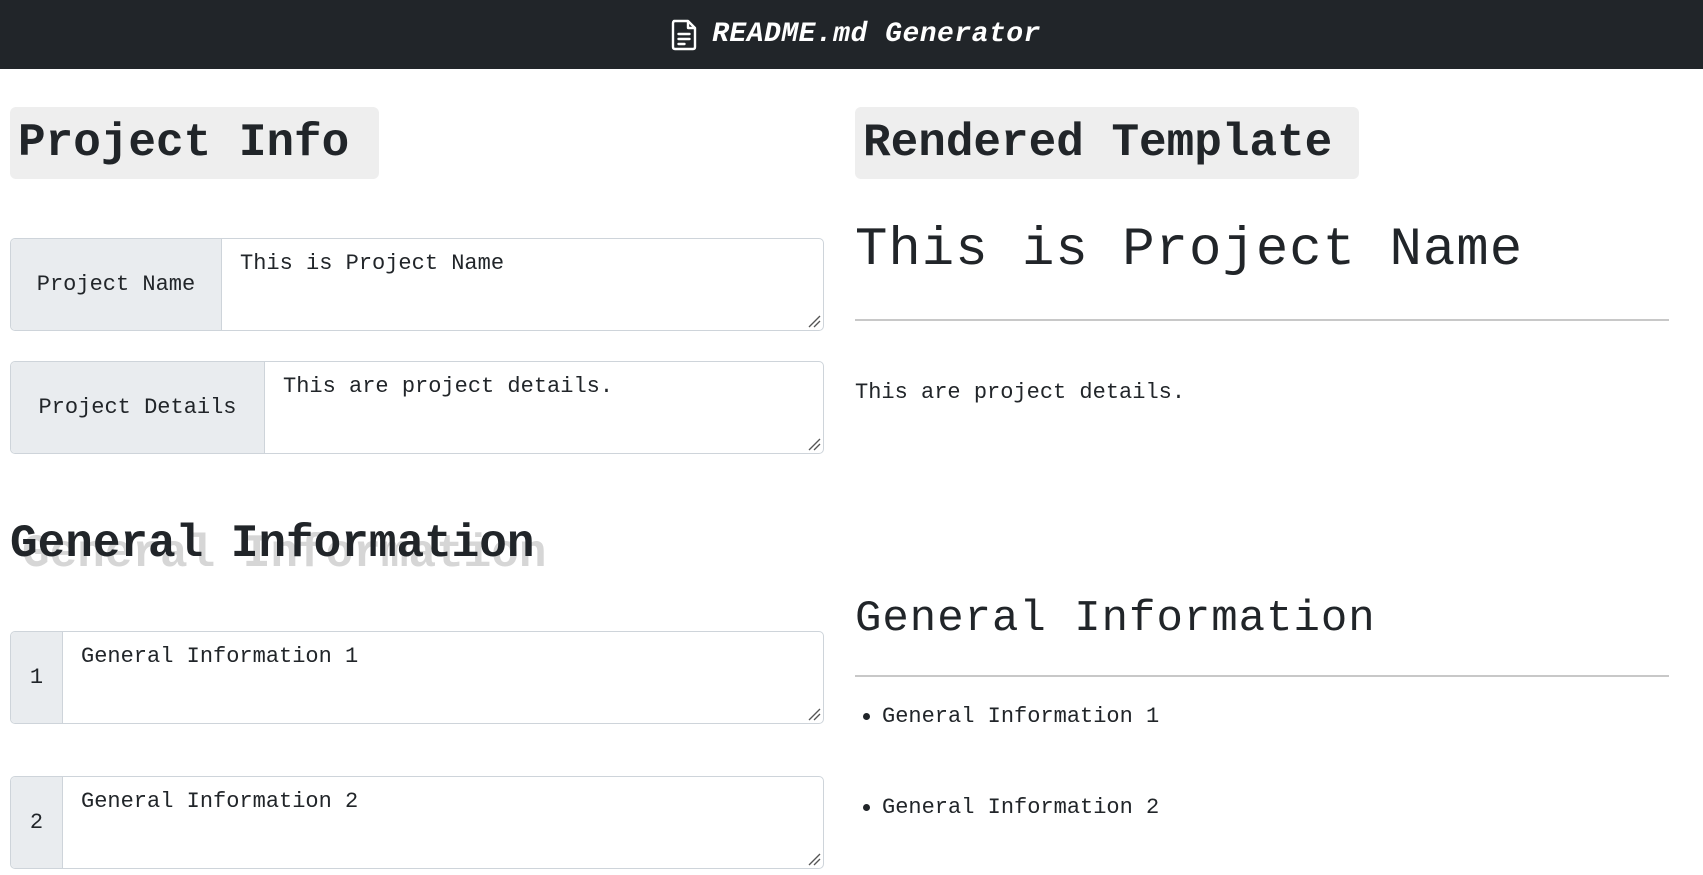 This screenshot has height=875, width=1703. What do you see at coordinates (876, 34) in the screenshot?
I see `app-title: README.md Generator` at bounding box center [876, 34].